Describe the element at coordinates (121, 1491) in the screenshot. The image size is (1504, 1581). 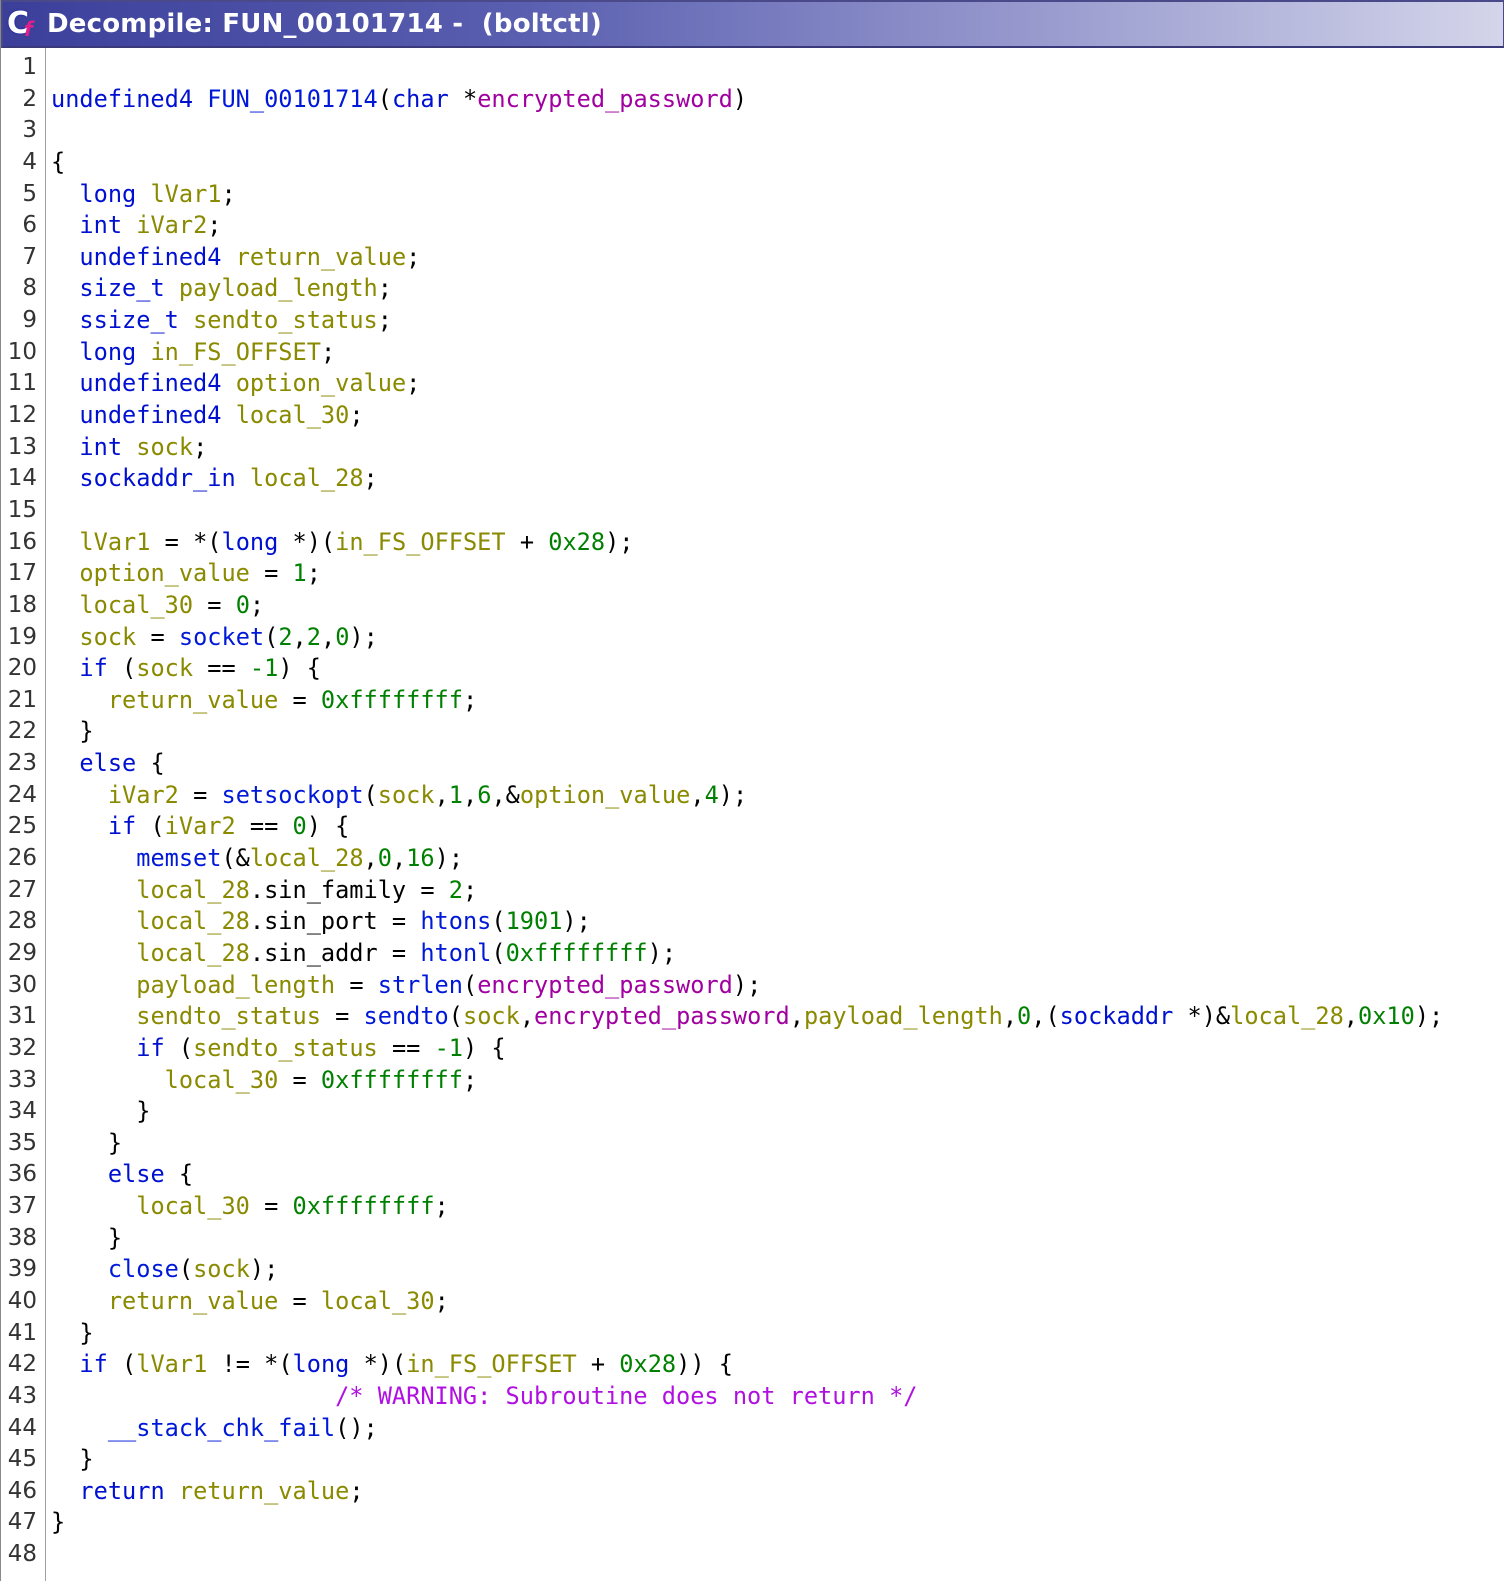
I see `keyword-token: return` at that location.